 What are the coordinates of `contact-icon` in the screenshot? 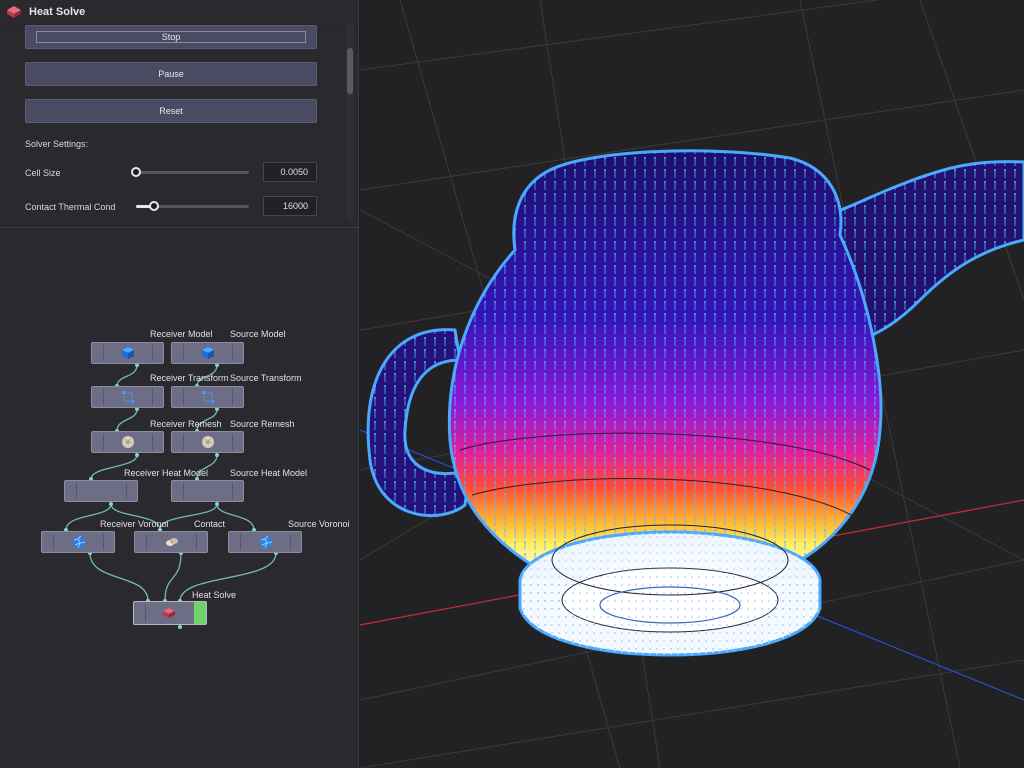 It's located at (172, 542).